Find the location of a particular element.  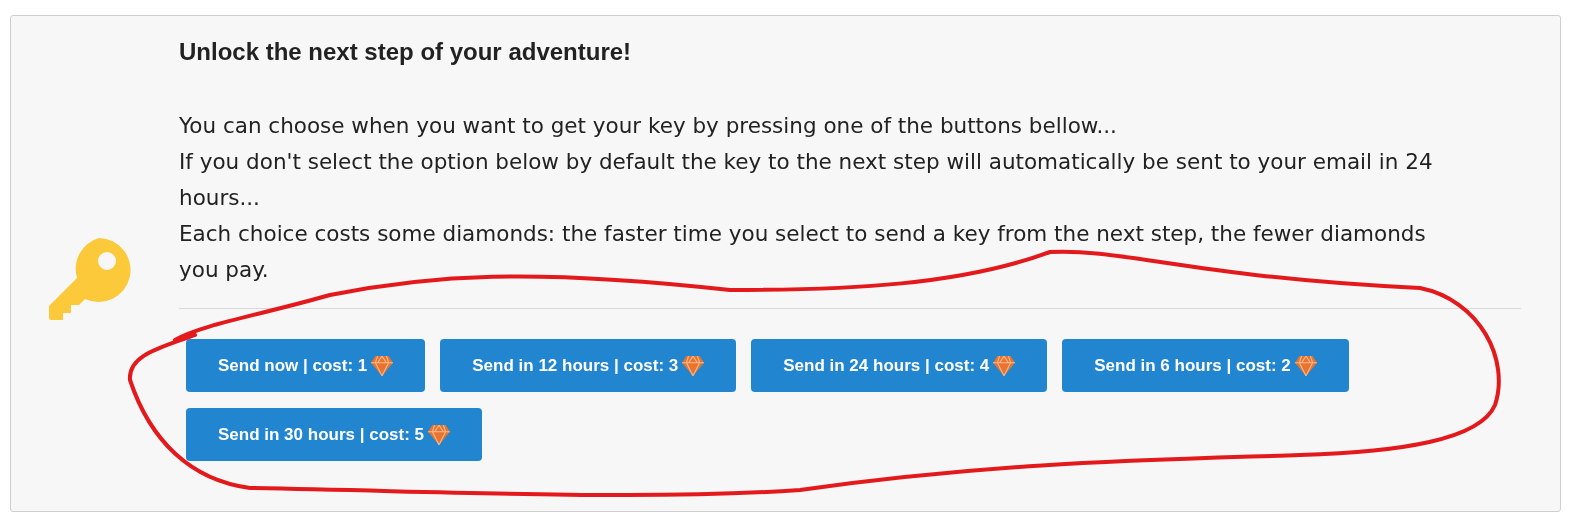

send-button: Send in 24 hours | cost: 4 is located at coordinates (899, 365).